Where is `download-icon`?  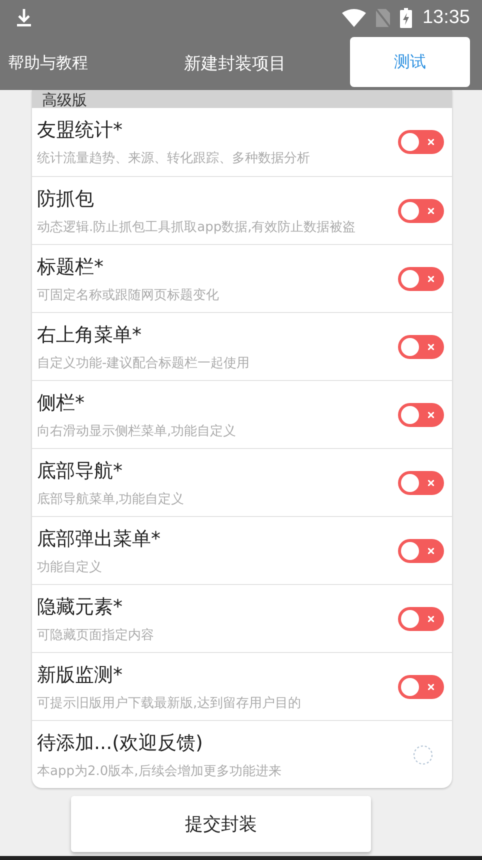
download-icon is located at coordinates (24, 18).